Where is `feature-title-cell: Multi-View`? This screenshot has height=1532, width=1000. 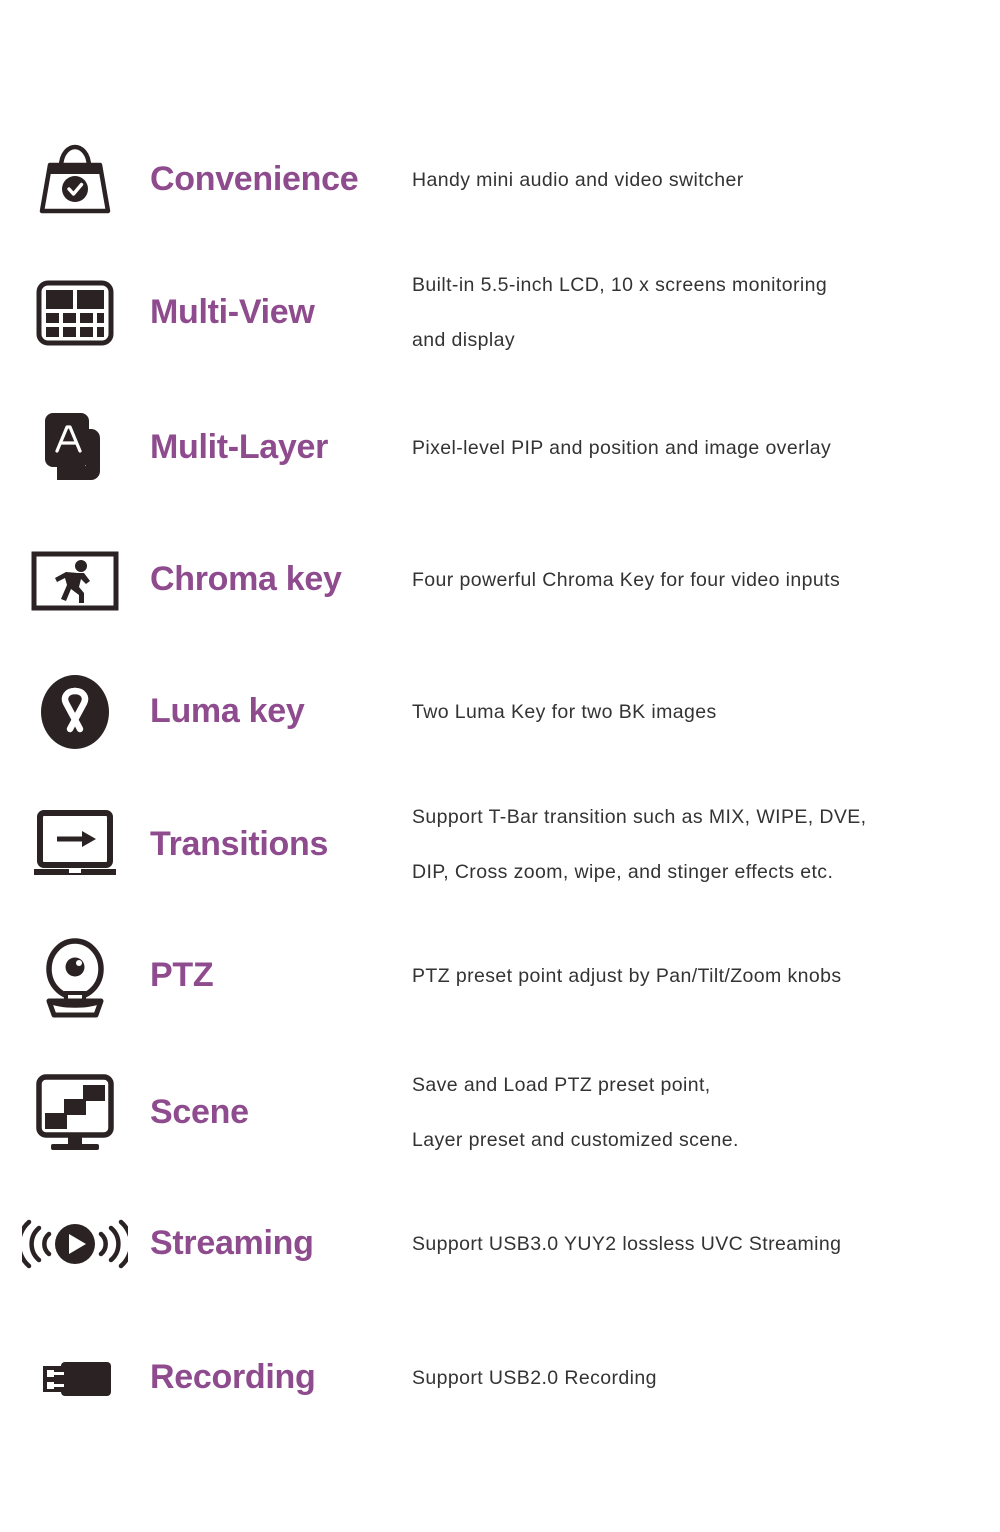
feature-title-cell: Multi-View is located at coordinates (281, 312).